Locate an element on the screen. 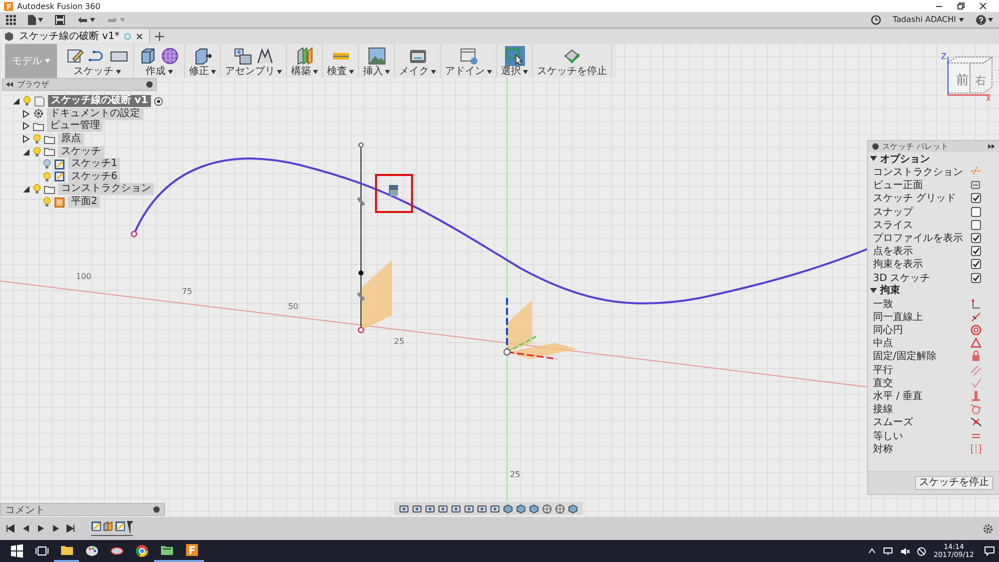 The width and height of the screenshot is (999, 562). option-label: 3D スケッチ is located at coordinates (902, 278).